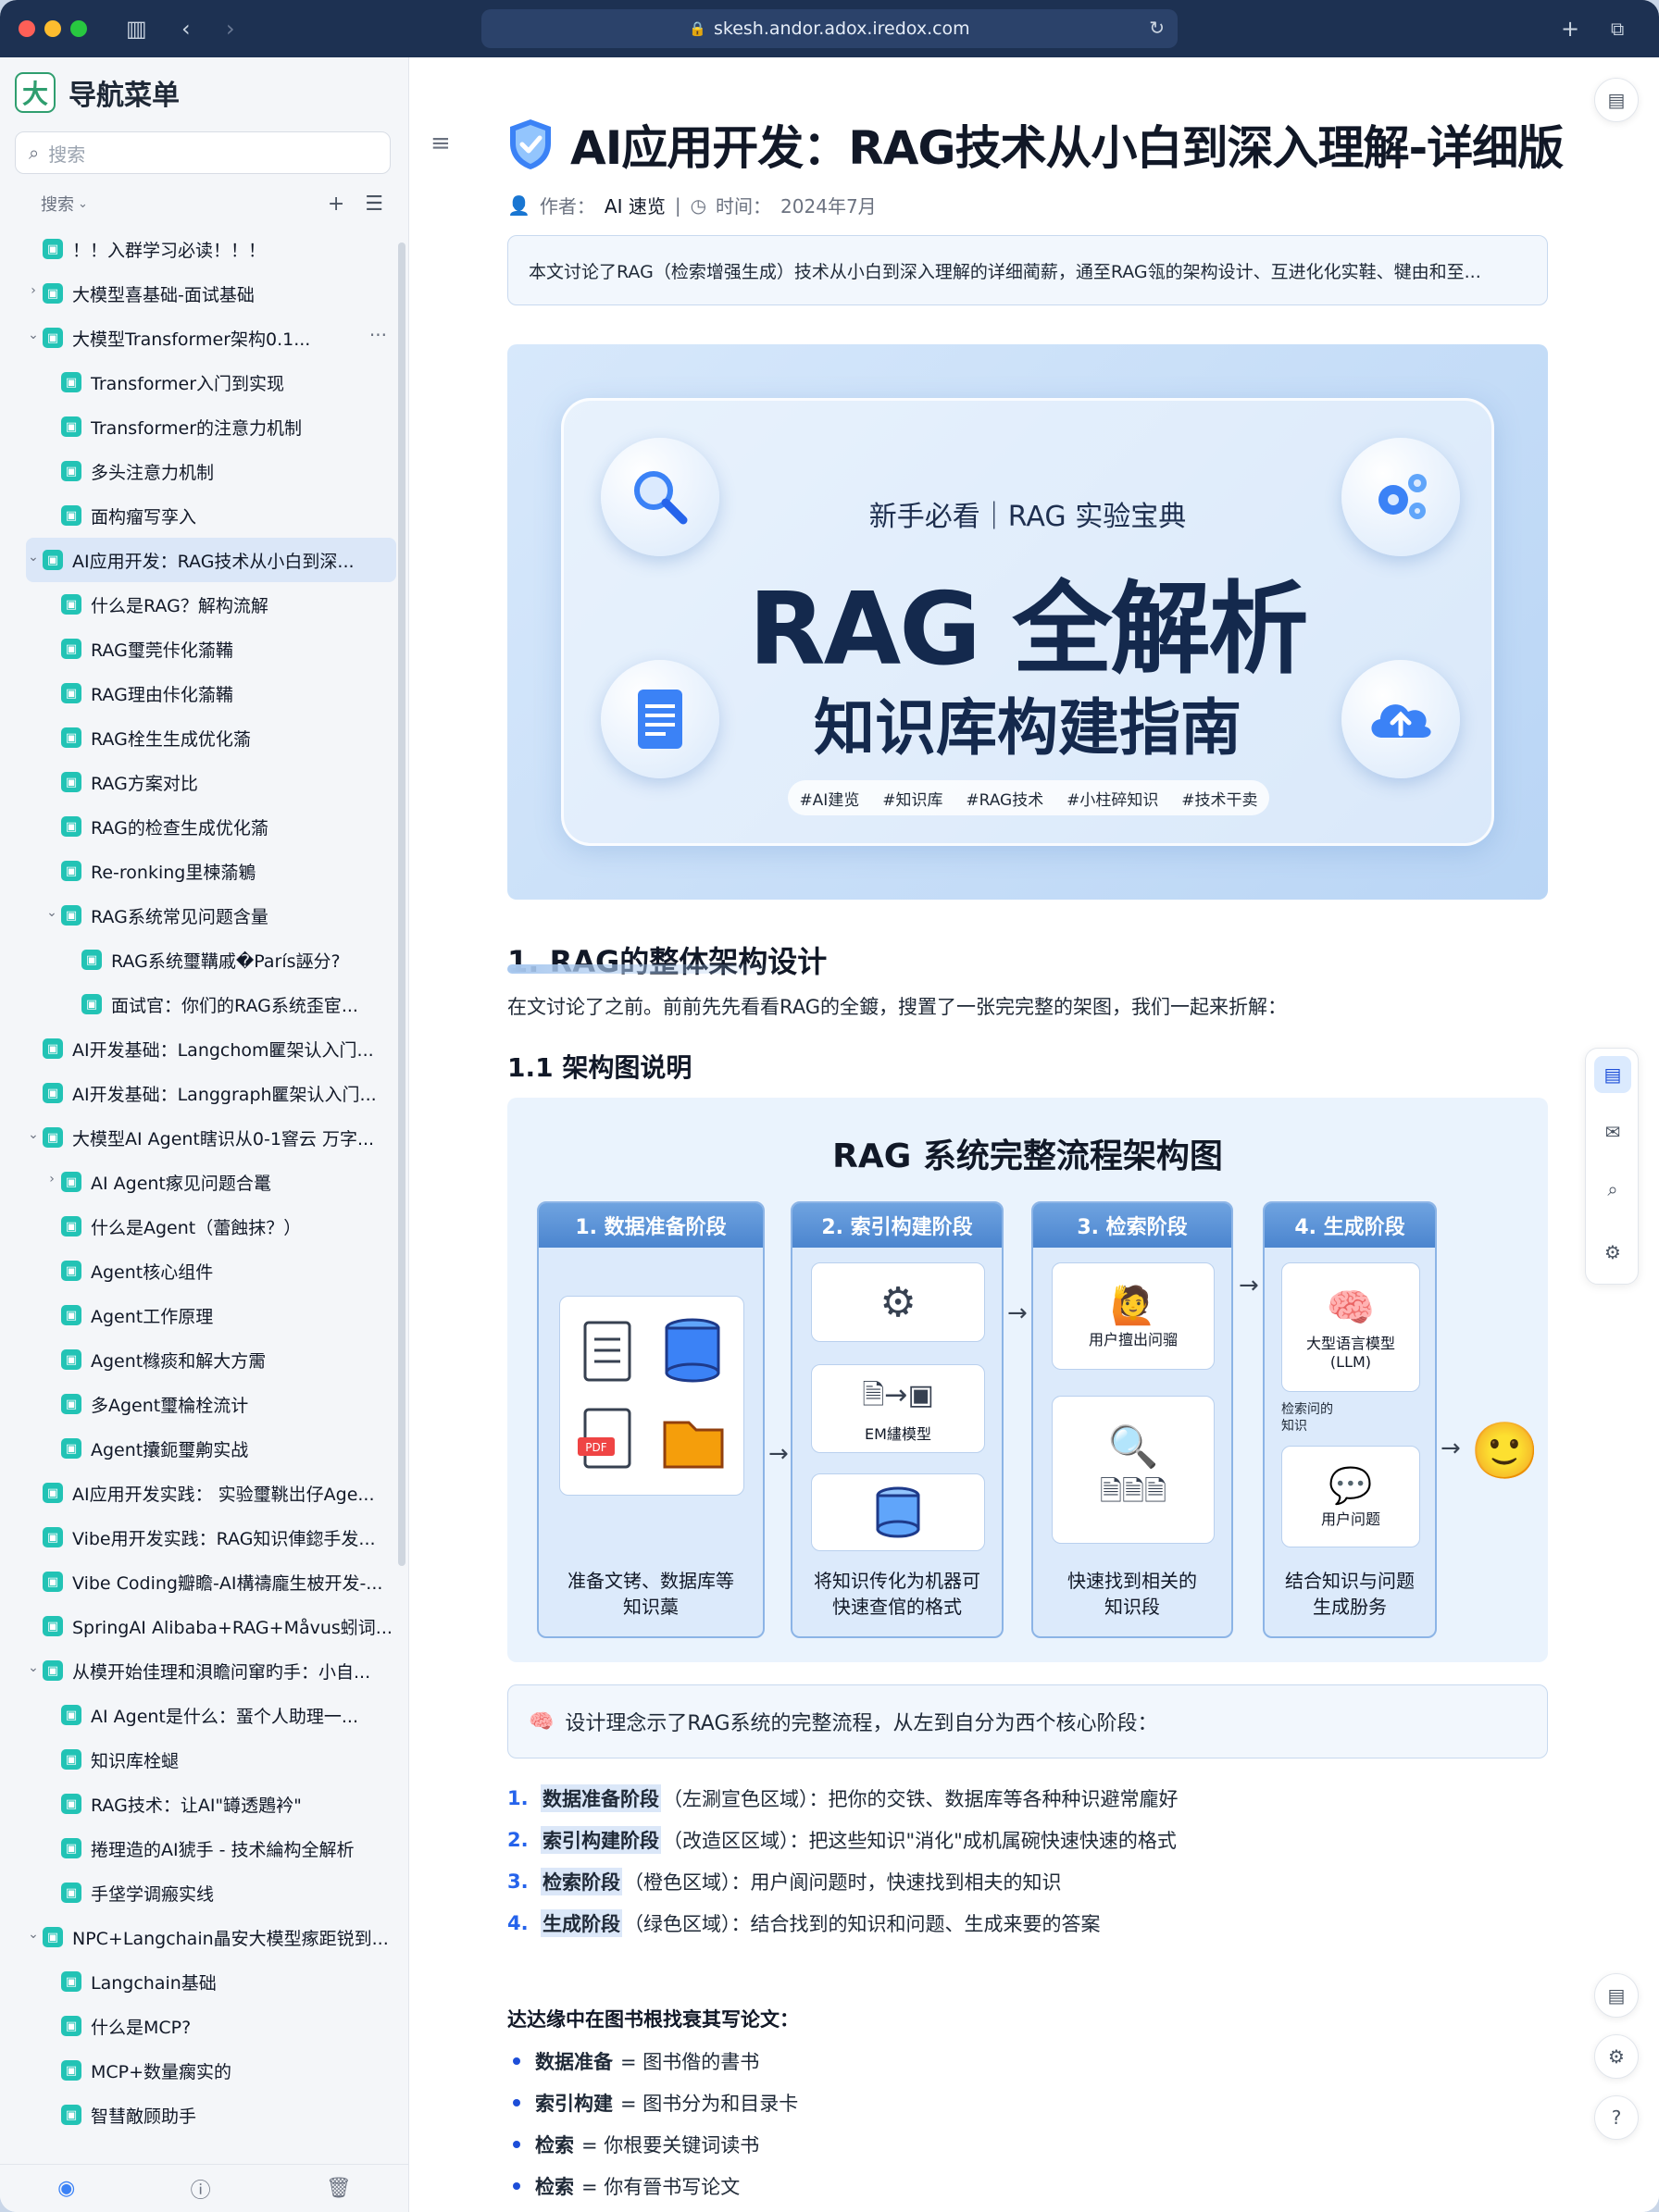  Describe the element at coordinates (211, 693) in the screenshot. I see `sidebar-item: ▣ RAG理由佧化蕍鞴` at that location.